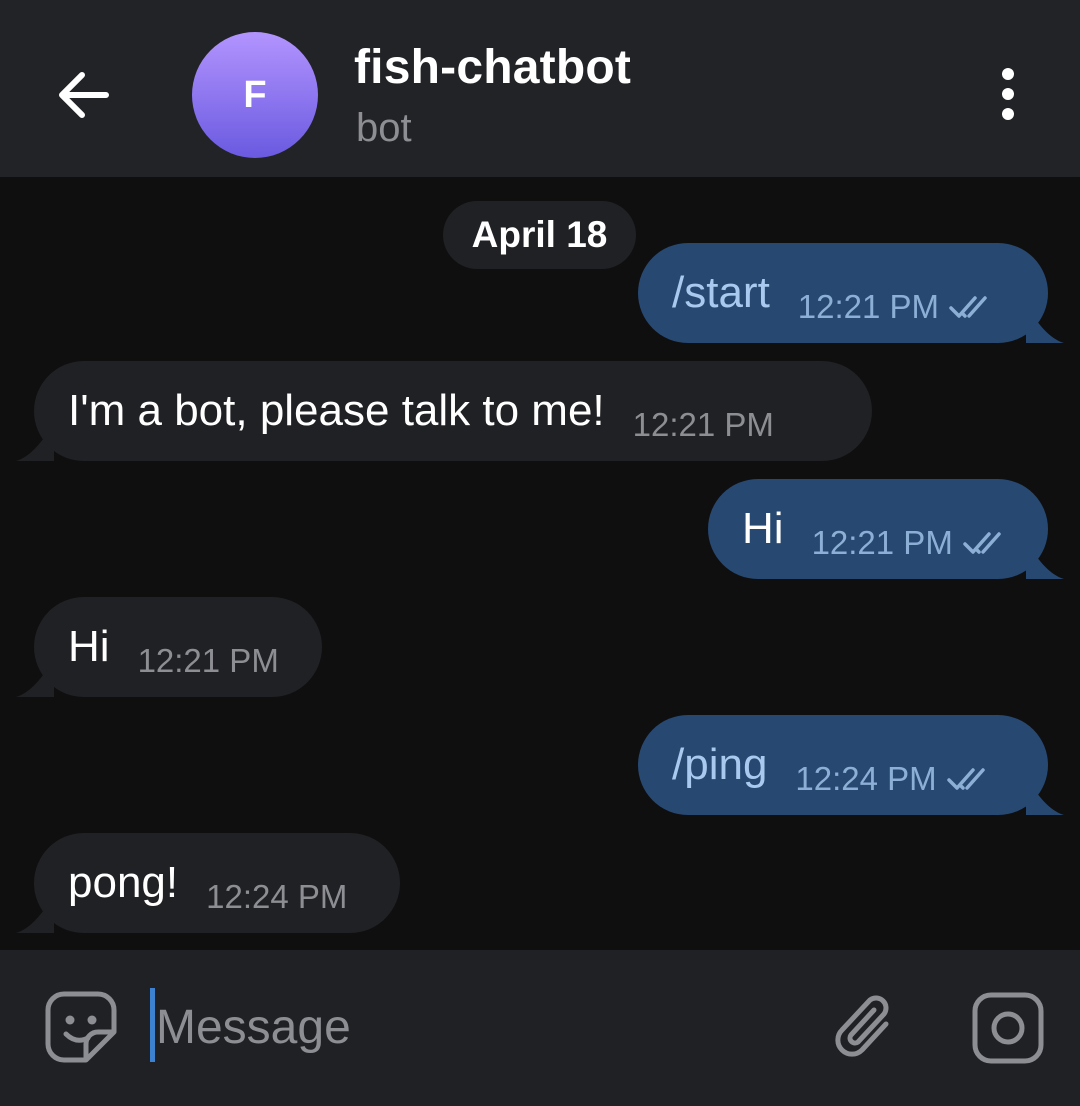 This screenshot has width=1080, height=1106. Describe the element at coordinates (476, 1027) in the screenshot. I see `message-input` at that location.